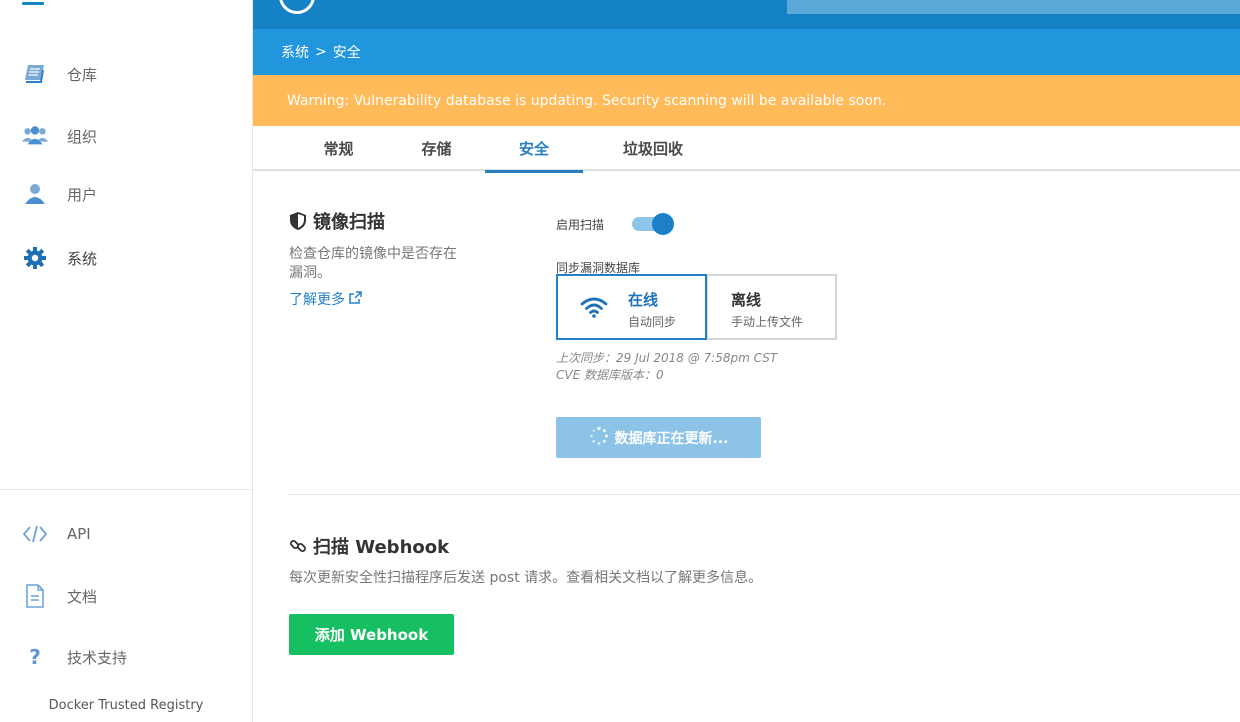 The width and height of the screenshot is (1240, 722). Describe the element at coordinates (126, 705) in the screenshot. I see `product-name: Docker Trusted Registry` at that location.